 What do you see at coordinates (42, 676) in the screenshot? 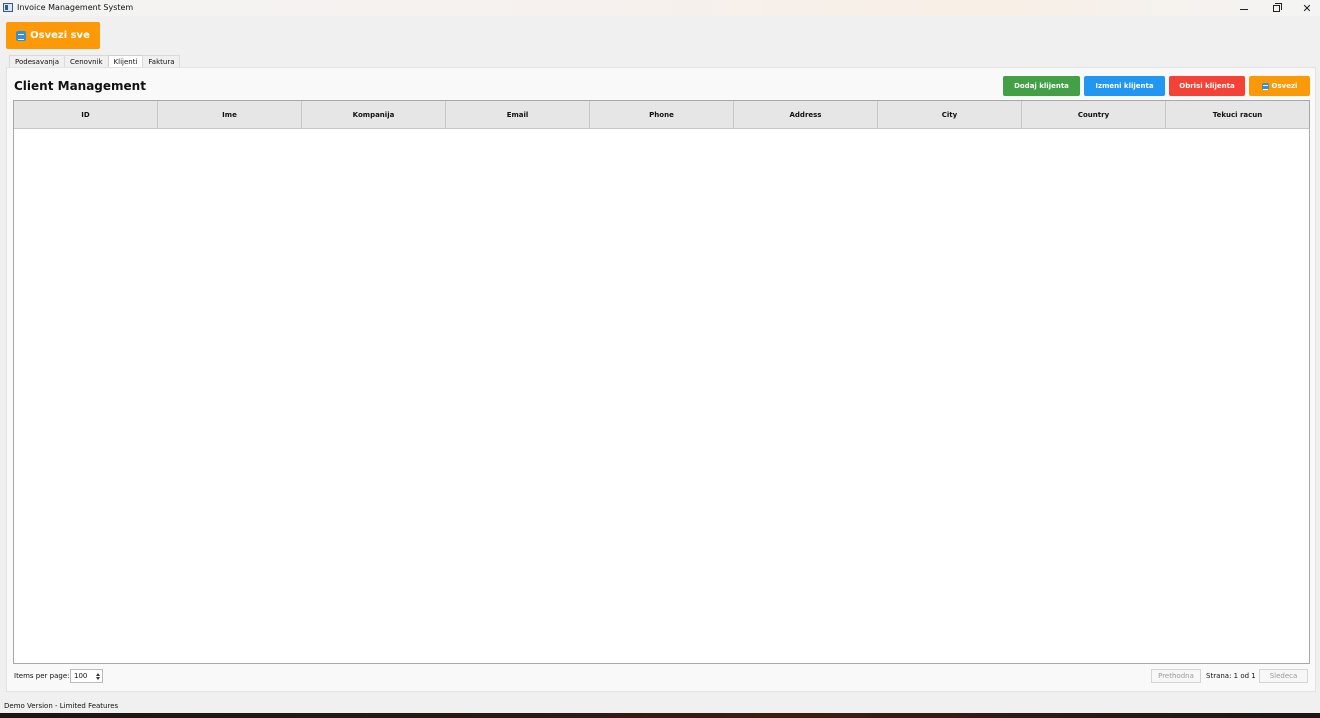
I see `items-per-page-label: Items per page:` at bounding box center [42, 676].